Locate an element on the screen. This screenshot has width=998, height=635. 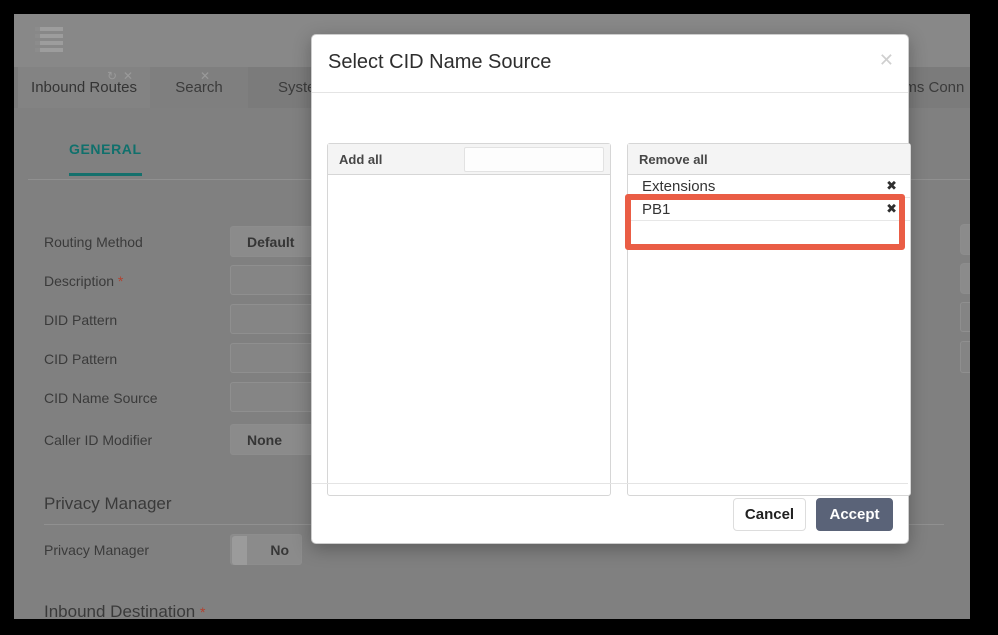
remove-all-button: Remove all is located at coordinates (668, 159).